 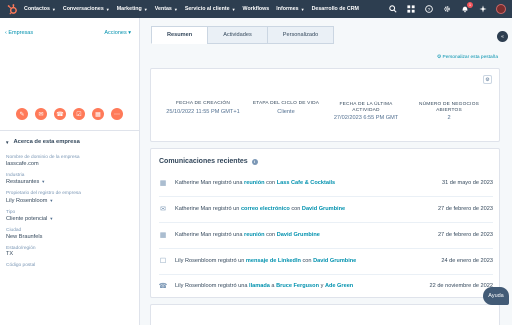 What do you see at coordinates (68, 252) in the screenshot?
I see `property-state: Estado/región TX` at bounding box center [68, 252].